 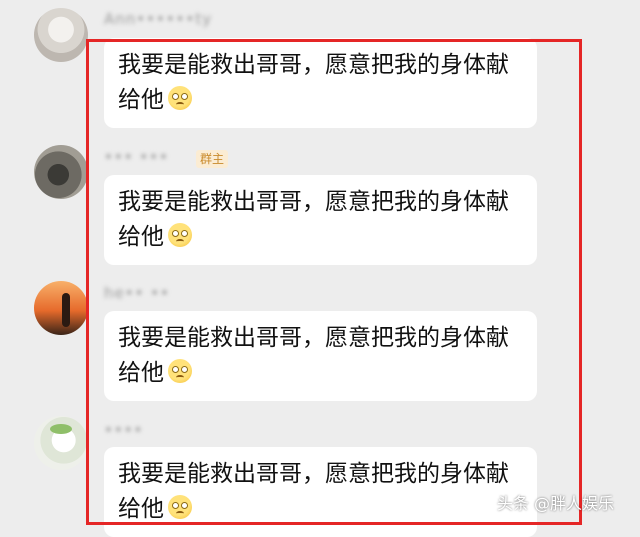 What do you see at coordinates (124, 430) in the screenshot?
I see `sender-name: ••••` at bounding box center [124, 430].